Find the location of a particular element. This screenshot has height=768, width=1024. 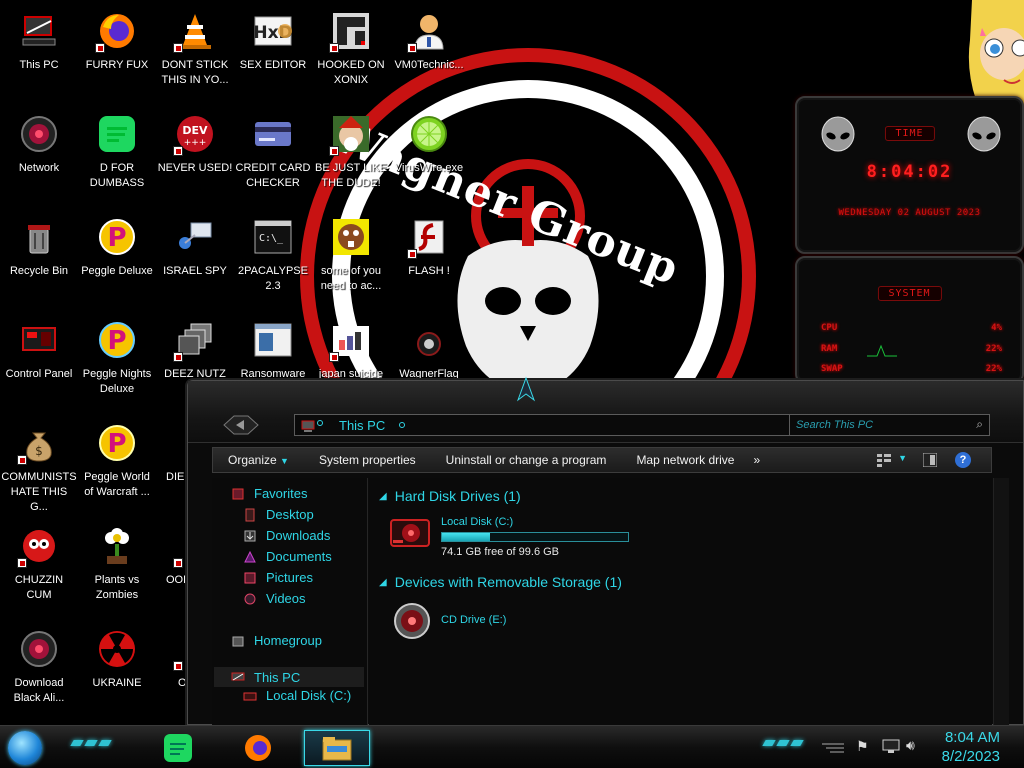

nav-desktop: Desktop is located at coordinates (278, 514).